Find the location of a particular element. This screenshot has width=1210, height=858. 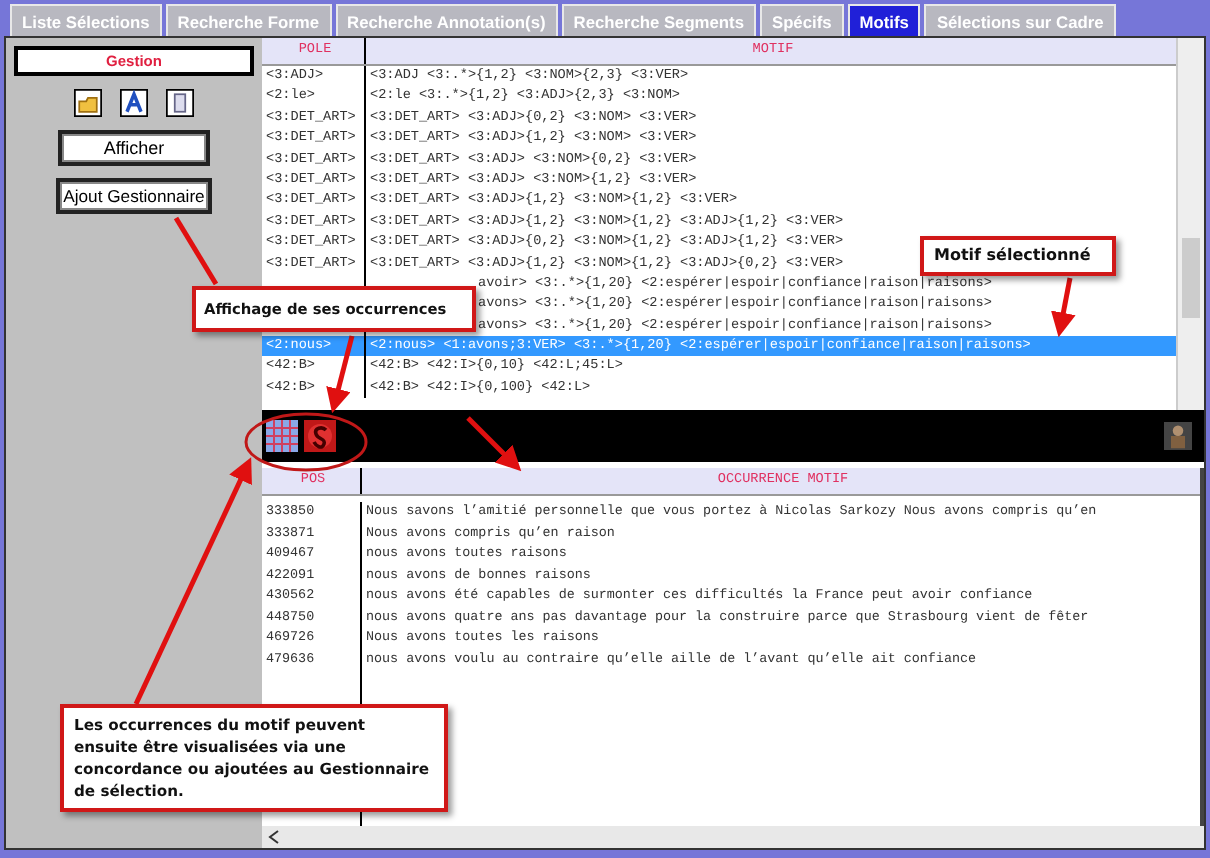

folder-icon is located at coordinates (88, 103).